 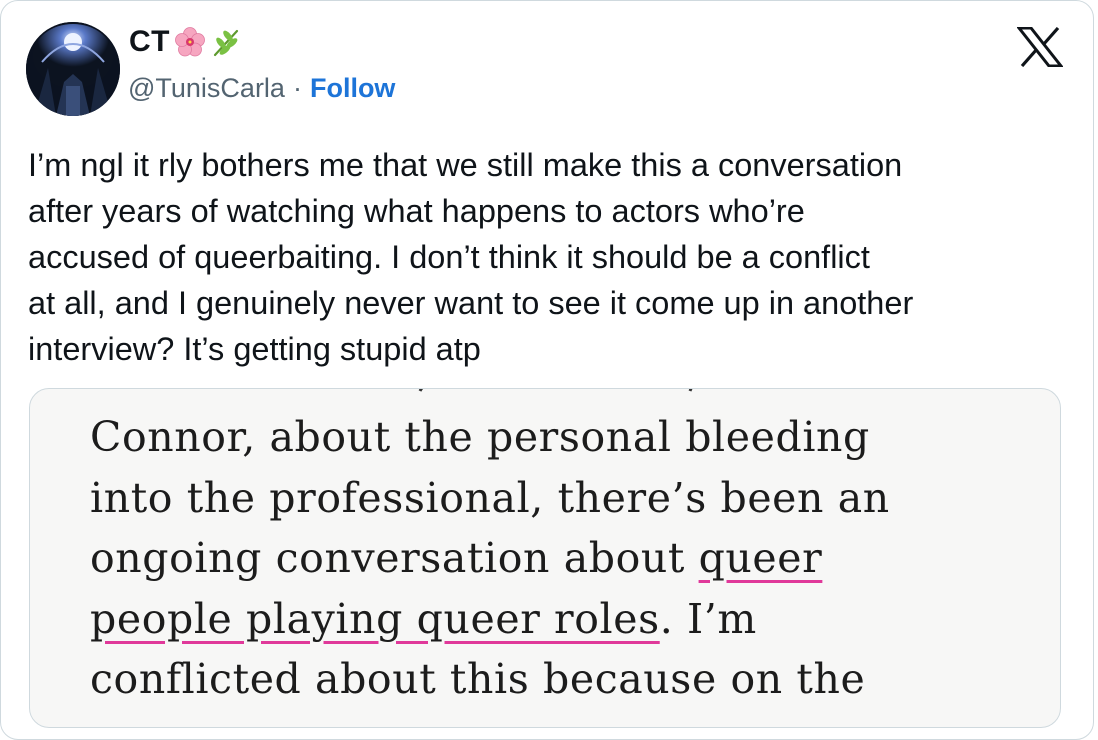 I want to click on article-line: people playing queer roles. I’m, so click(x=490, y=619).